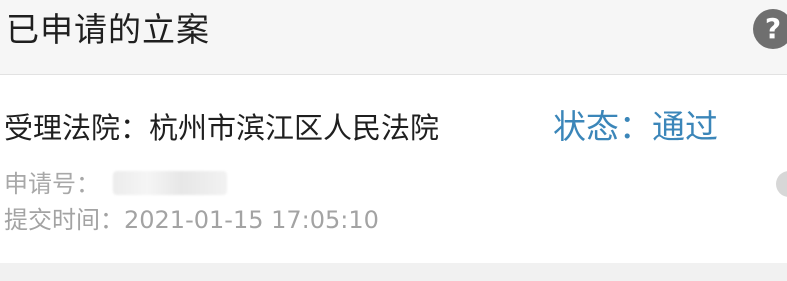  I want to click on submit-time-label: 提交时间：, so click(64, 220).